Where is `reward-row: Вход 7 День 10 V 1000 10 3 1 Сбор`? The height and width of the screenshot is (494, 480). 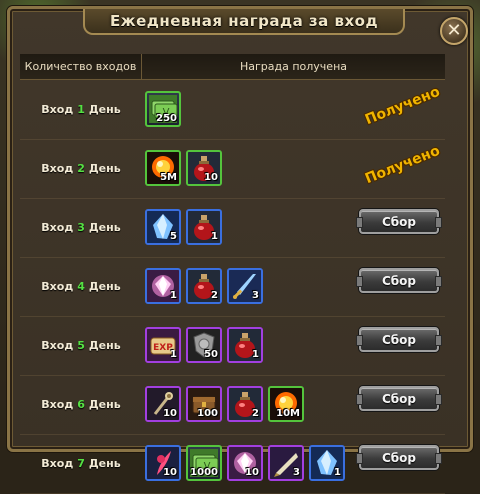
reward-row: Вход 7 День 10 V 1000 10 3 1 Сбор is located at coordinates (232, 464).